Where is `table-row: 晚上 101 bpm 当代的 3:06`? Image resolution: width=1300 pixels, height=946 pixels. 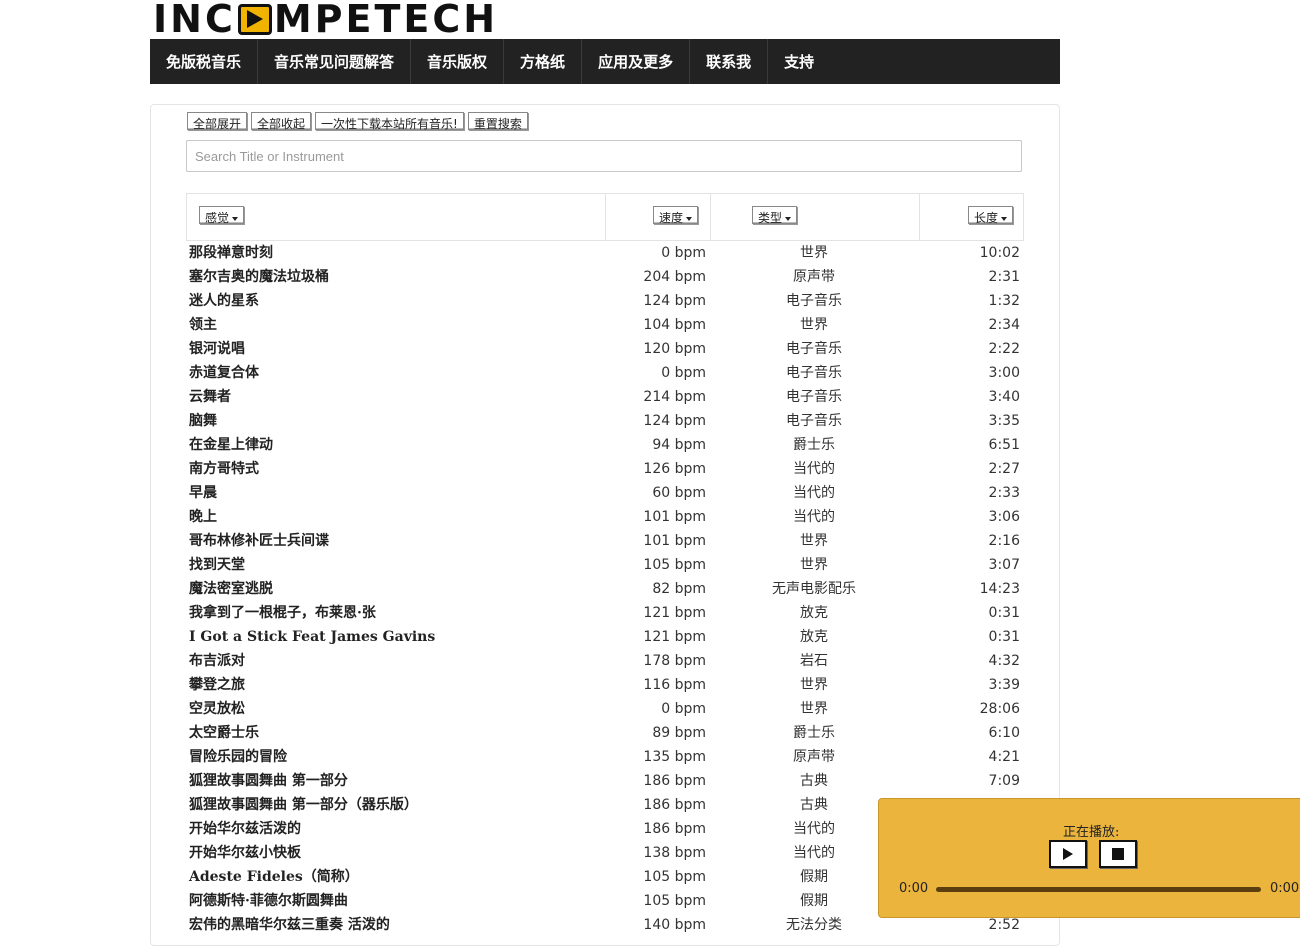 table-row: 晚上 101 bpm 当代的 3:06 is located at coordinates (605, 517).